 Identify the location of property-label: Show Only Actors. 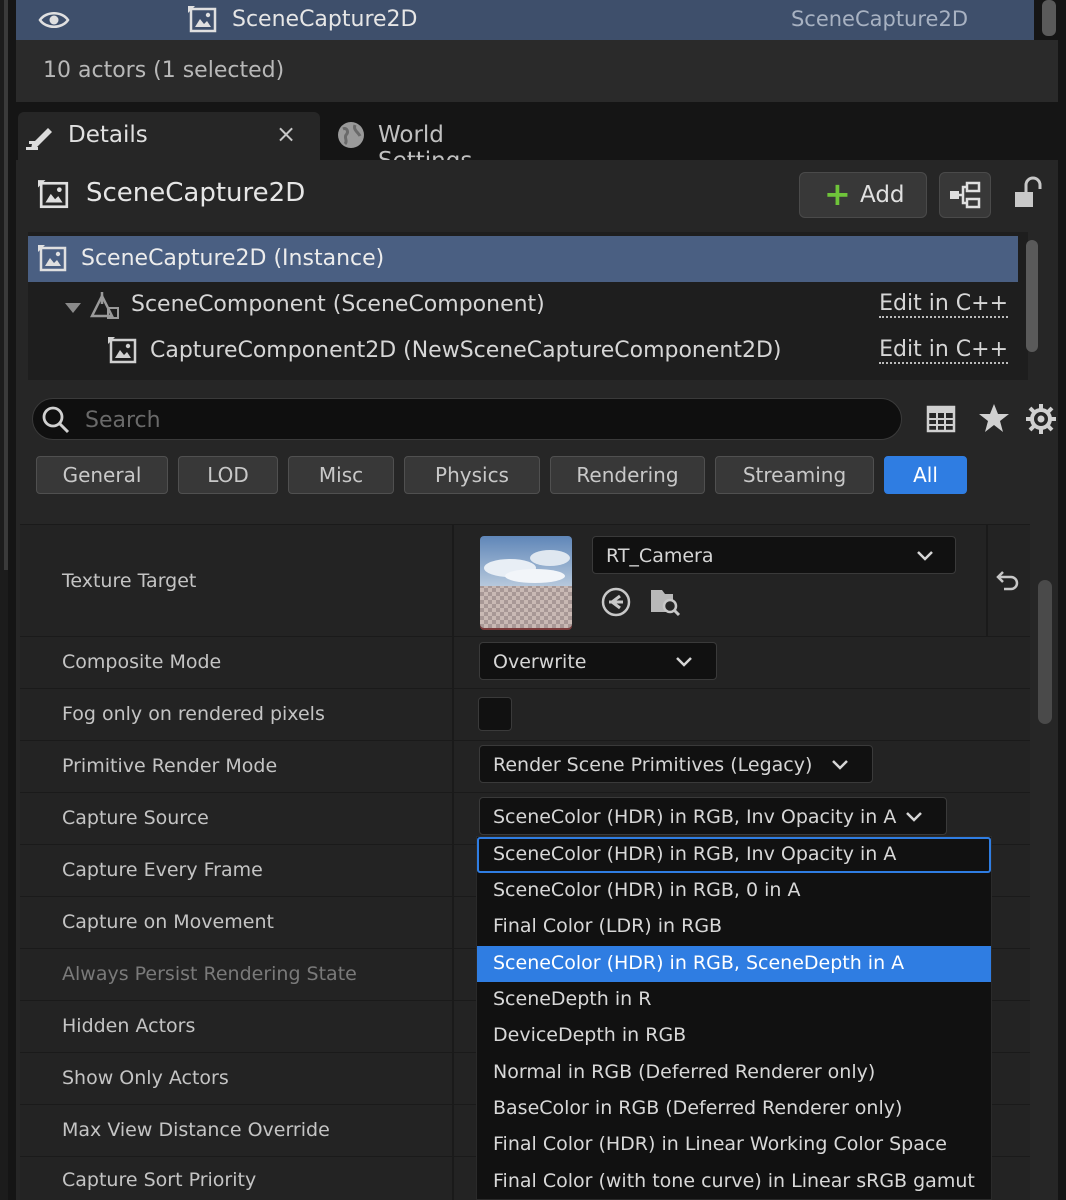
(145, 1078).